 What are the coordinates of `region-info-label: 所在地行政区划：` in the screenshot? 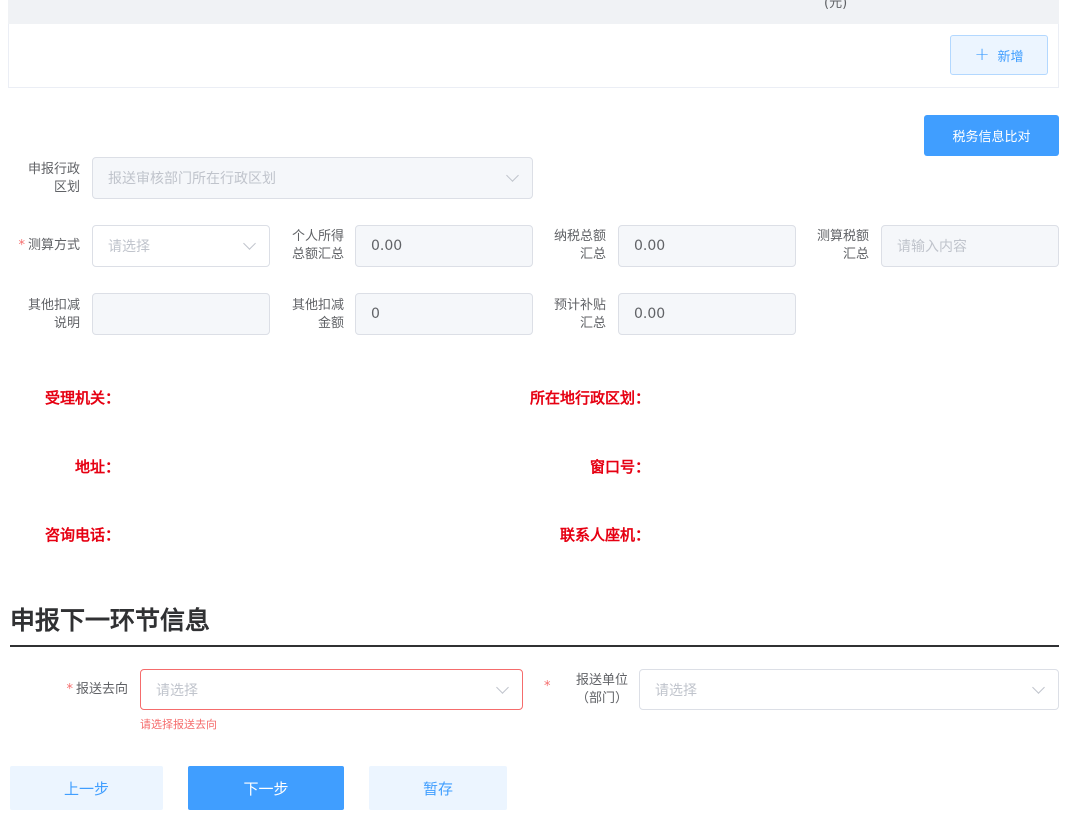 It's located at (589, 398).